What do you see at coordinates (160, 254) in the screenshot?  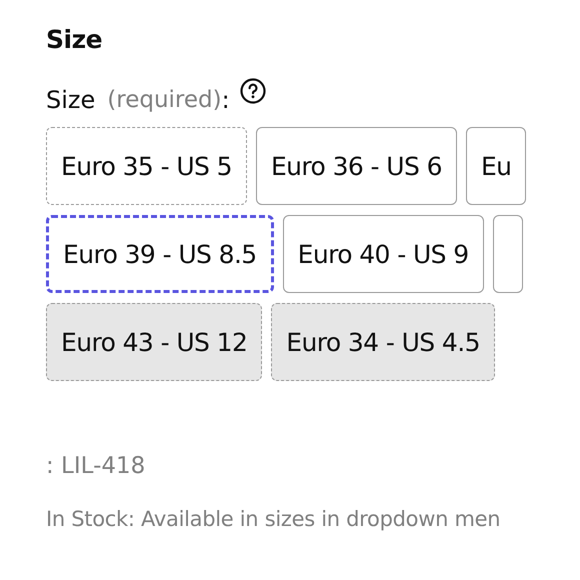 I see `size-option: Euro 39 - US 8.5` at bounding box center [160, 254].